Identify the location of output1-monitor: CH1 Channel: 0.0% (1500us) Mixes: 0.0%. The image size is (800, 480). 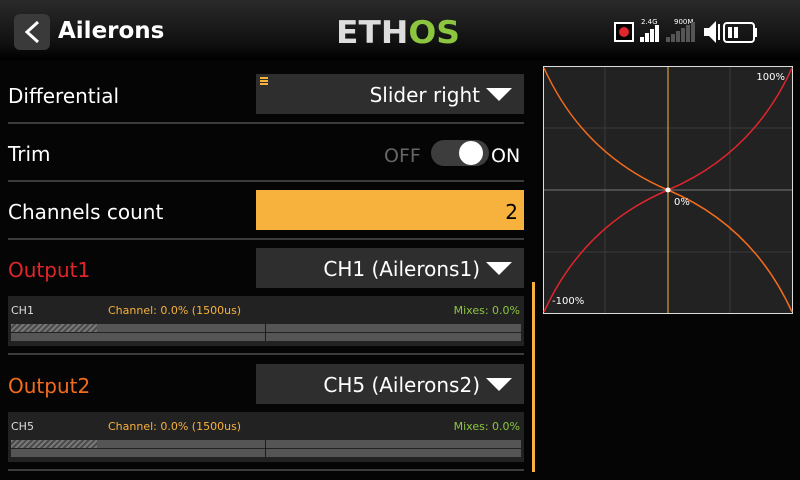
(266, 321).